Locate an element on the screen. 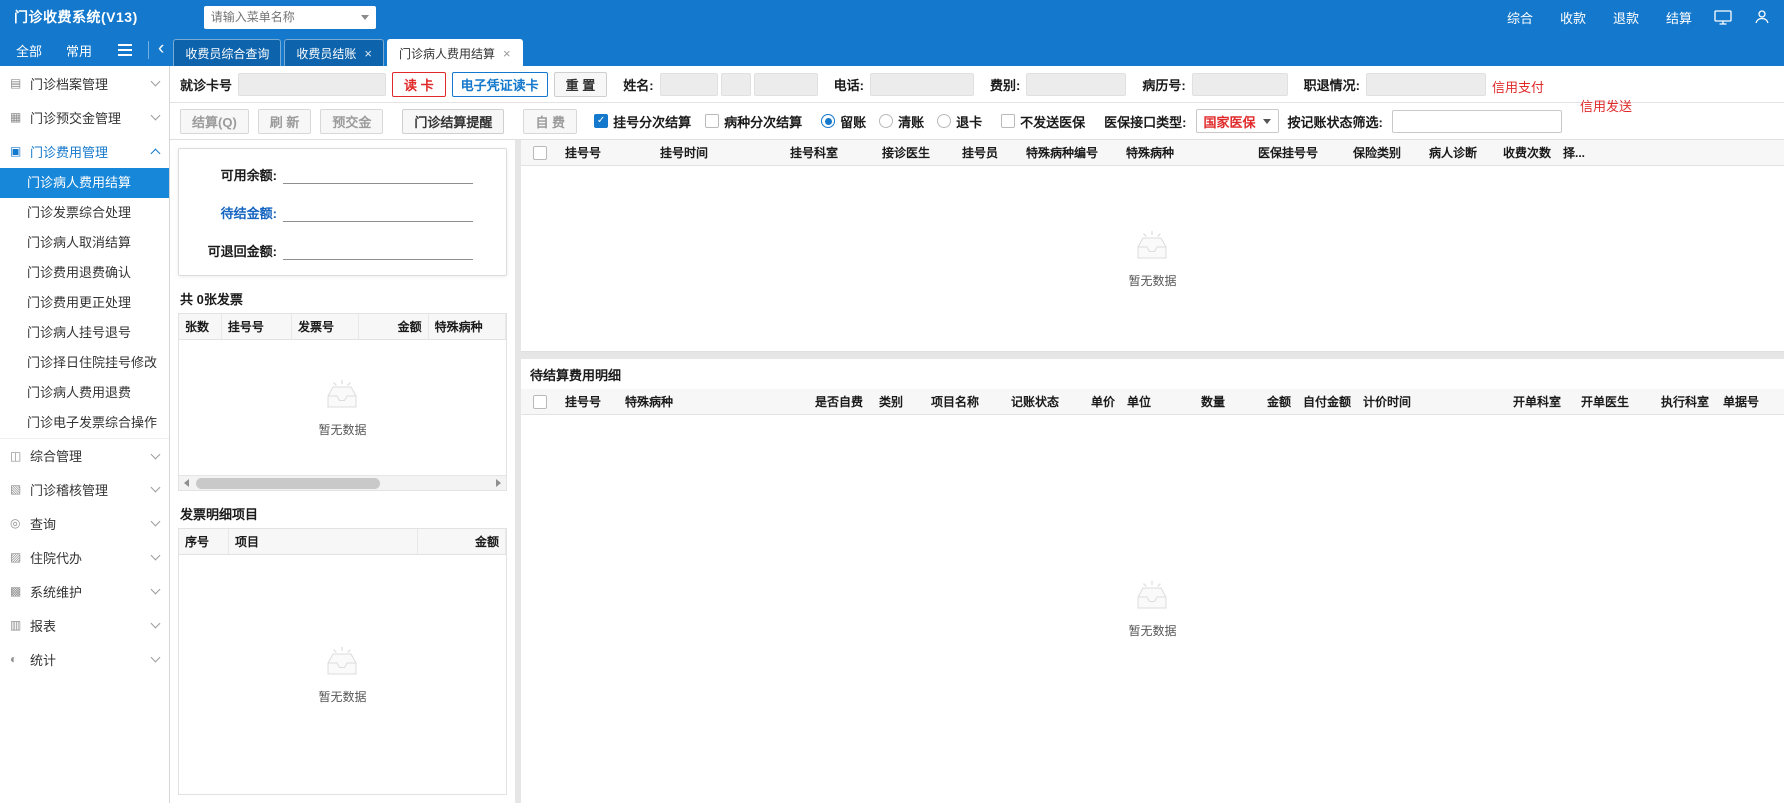  column-header: 单据号 is located at coordinates (1741, 401).